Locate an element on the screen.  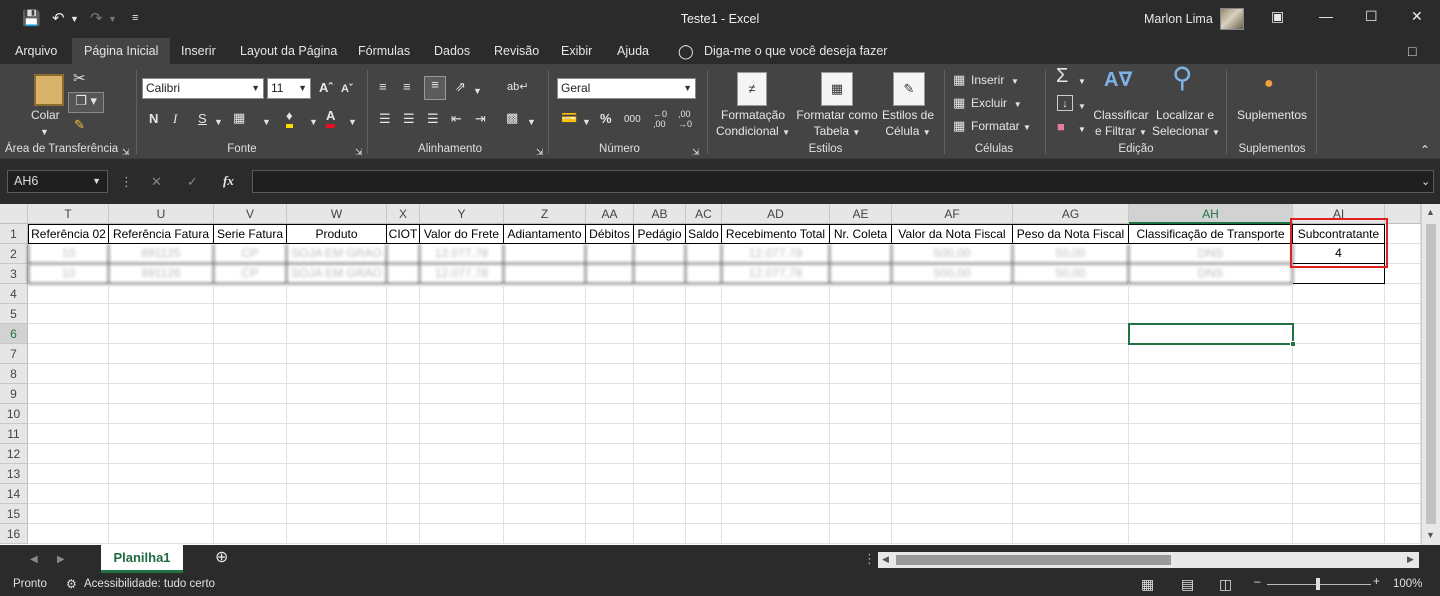
data-cell: 500,00 is located at coordinates (952, 254).